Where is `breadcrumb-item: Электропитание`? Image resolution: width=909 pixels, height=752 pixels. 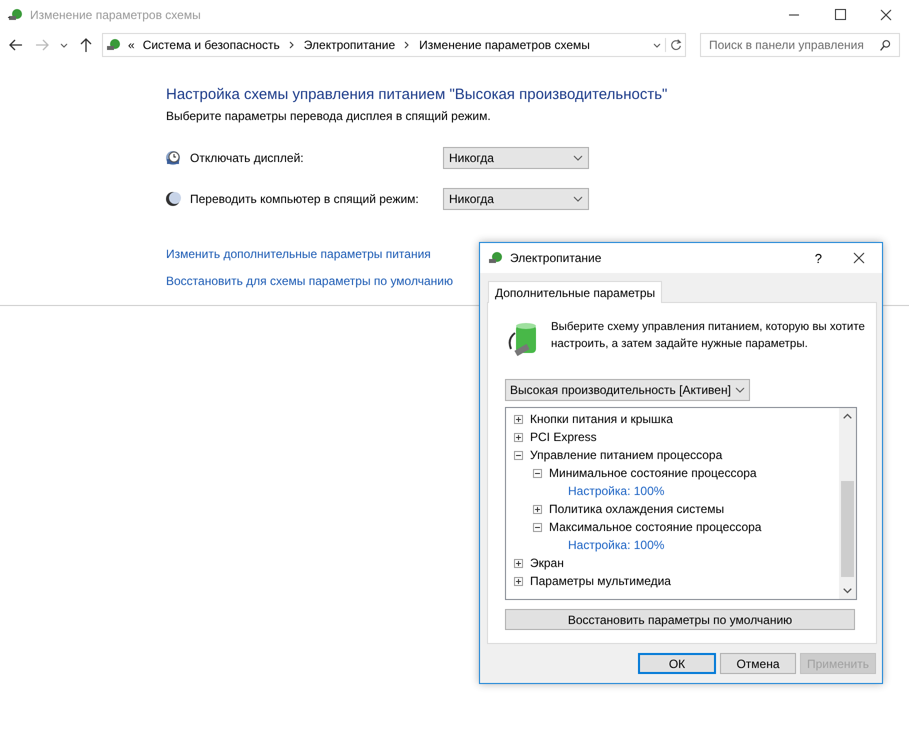
breadcrumb-item: Электропитание is located at coordinates (350, 45).